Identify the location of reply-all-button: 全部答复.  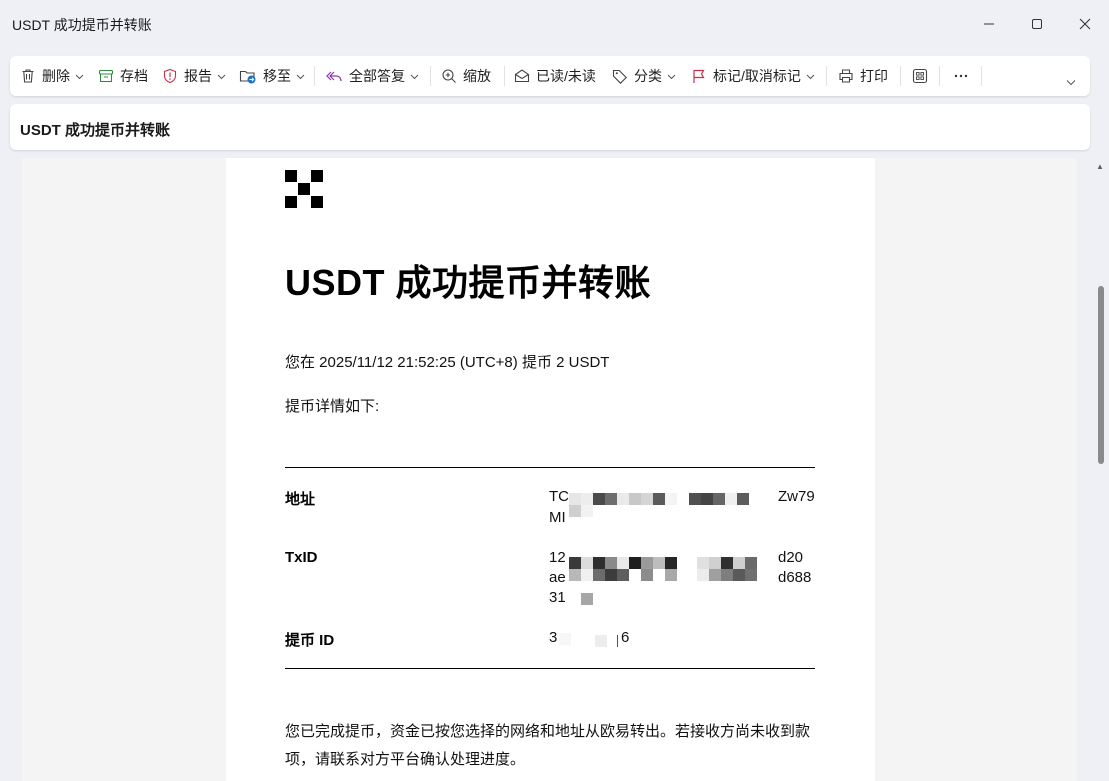
(372, 76).